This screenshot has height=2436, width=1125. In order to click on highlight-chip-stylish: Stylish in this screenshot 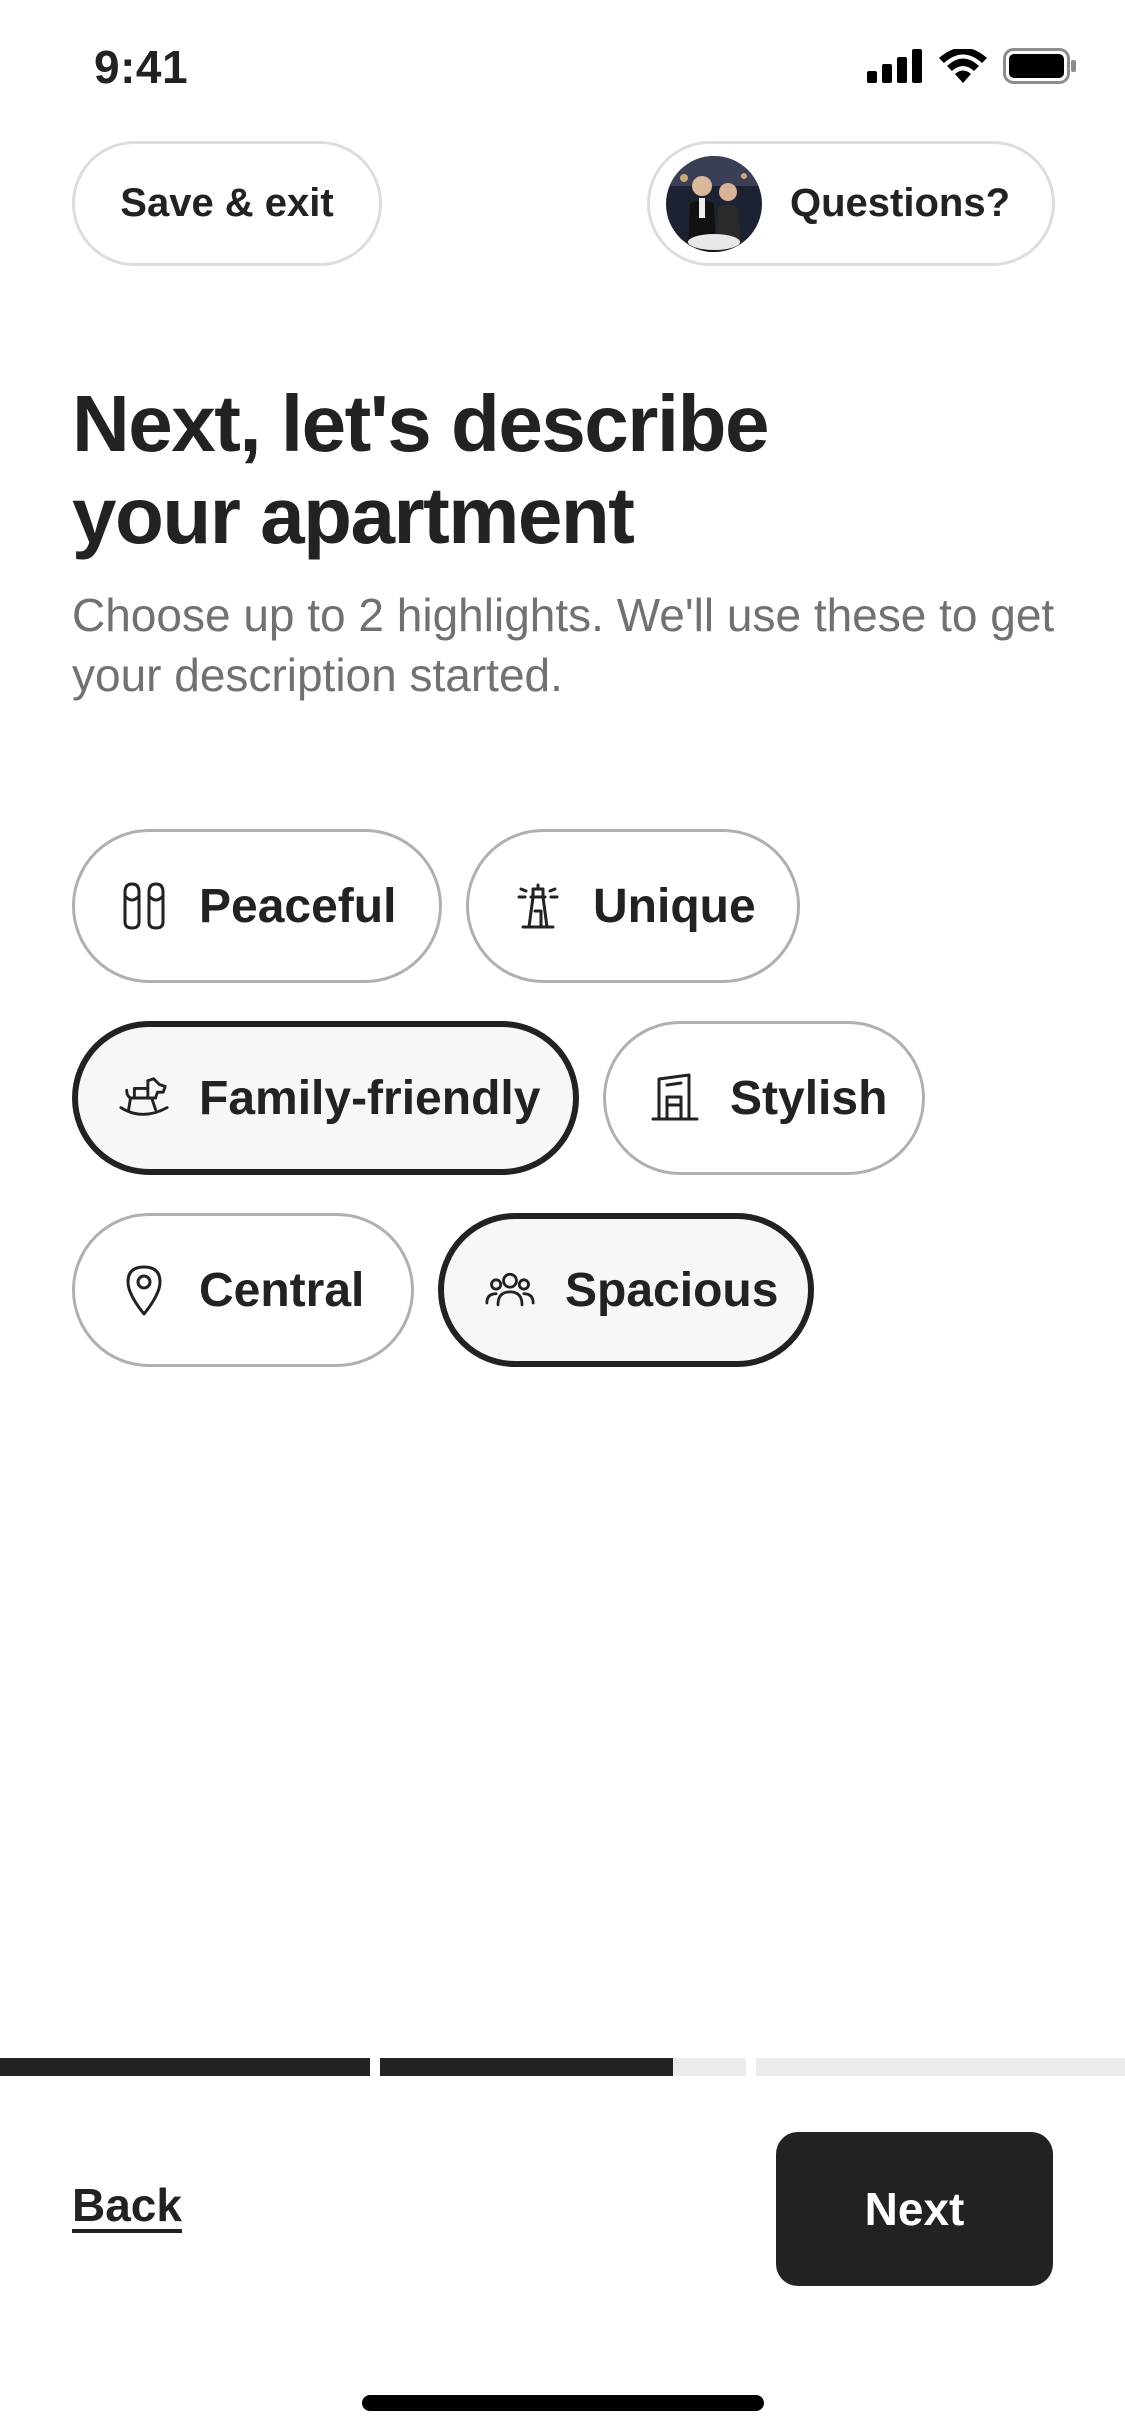, I will do `click(764, 1098)`.